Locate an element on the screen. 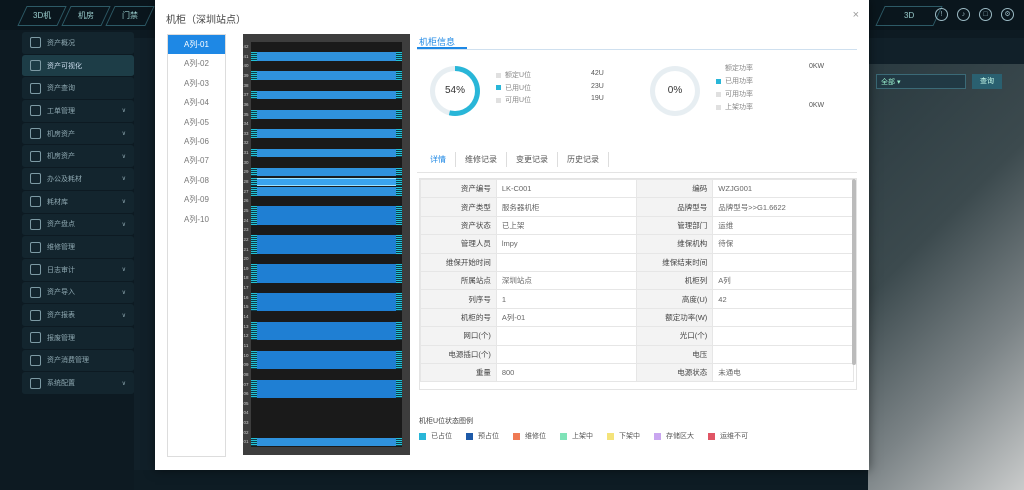 This screenshot has height=490, width=1024. top-tab-door: 门禁 is located at coordinates (130, 16).